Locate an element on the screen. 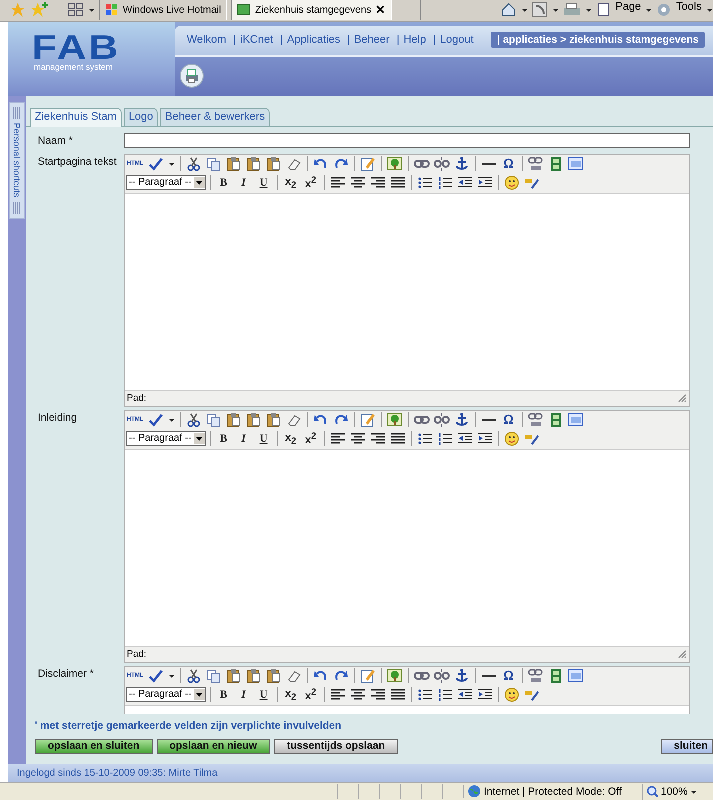  command-menu: Tools is located at coordinates (689, 7).